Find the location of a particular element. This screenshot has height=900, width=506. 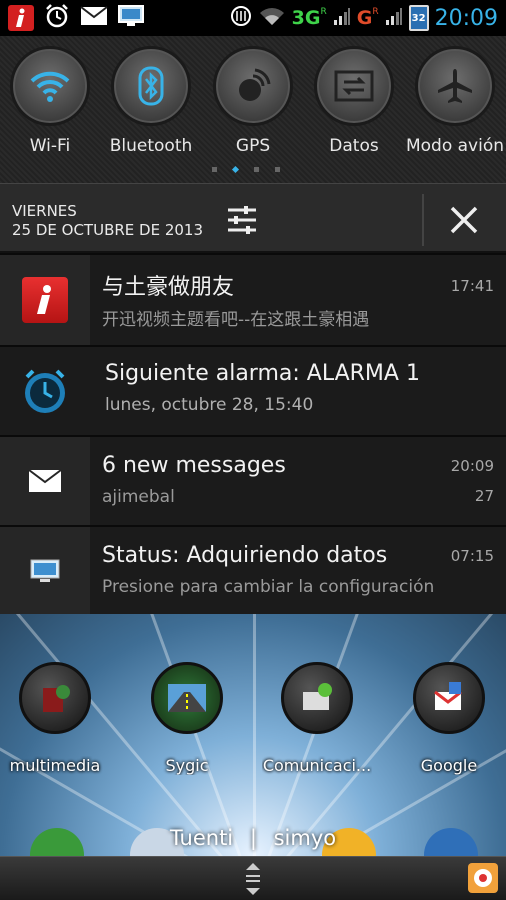

google-folder-icon is located at coordinates (449, 698).